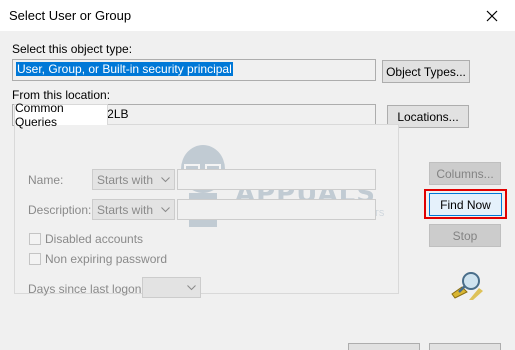 The image size is (515, 350). Describe the element at coordinates (94, 239) in the screenshot. I see `disabled-accounts-label: Disabled accounts` at that location.